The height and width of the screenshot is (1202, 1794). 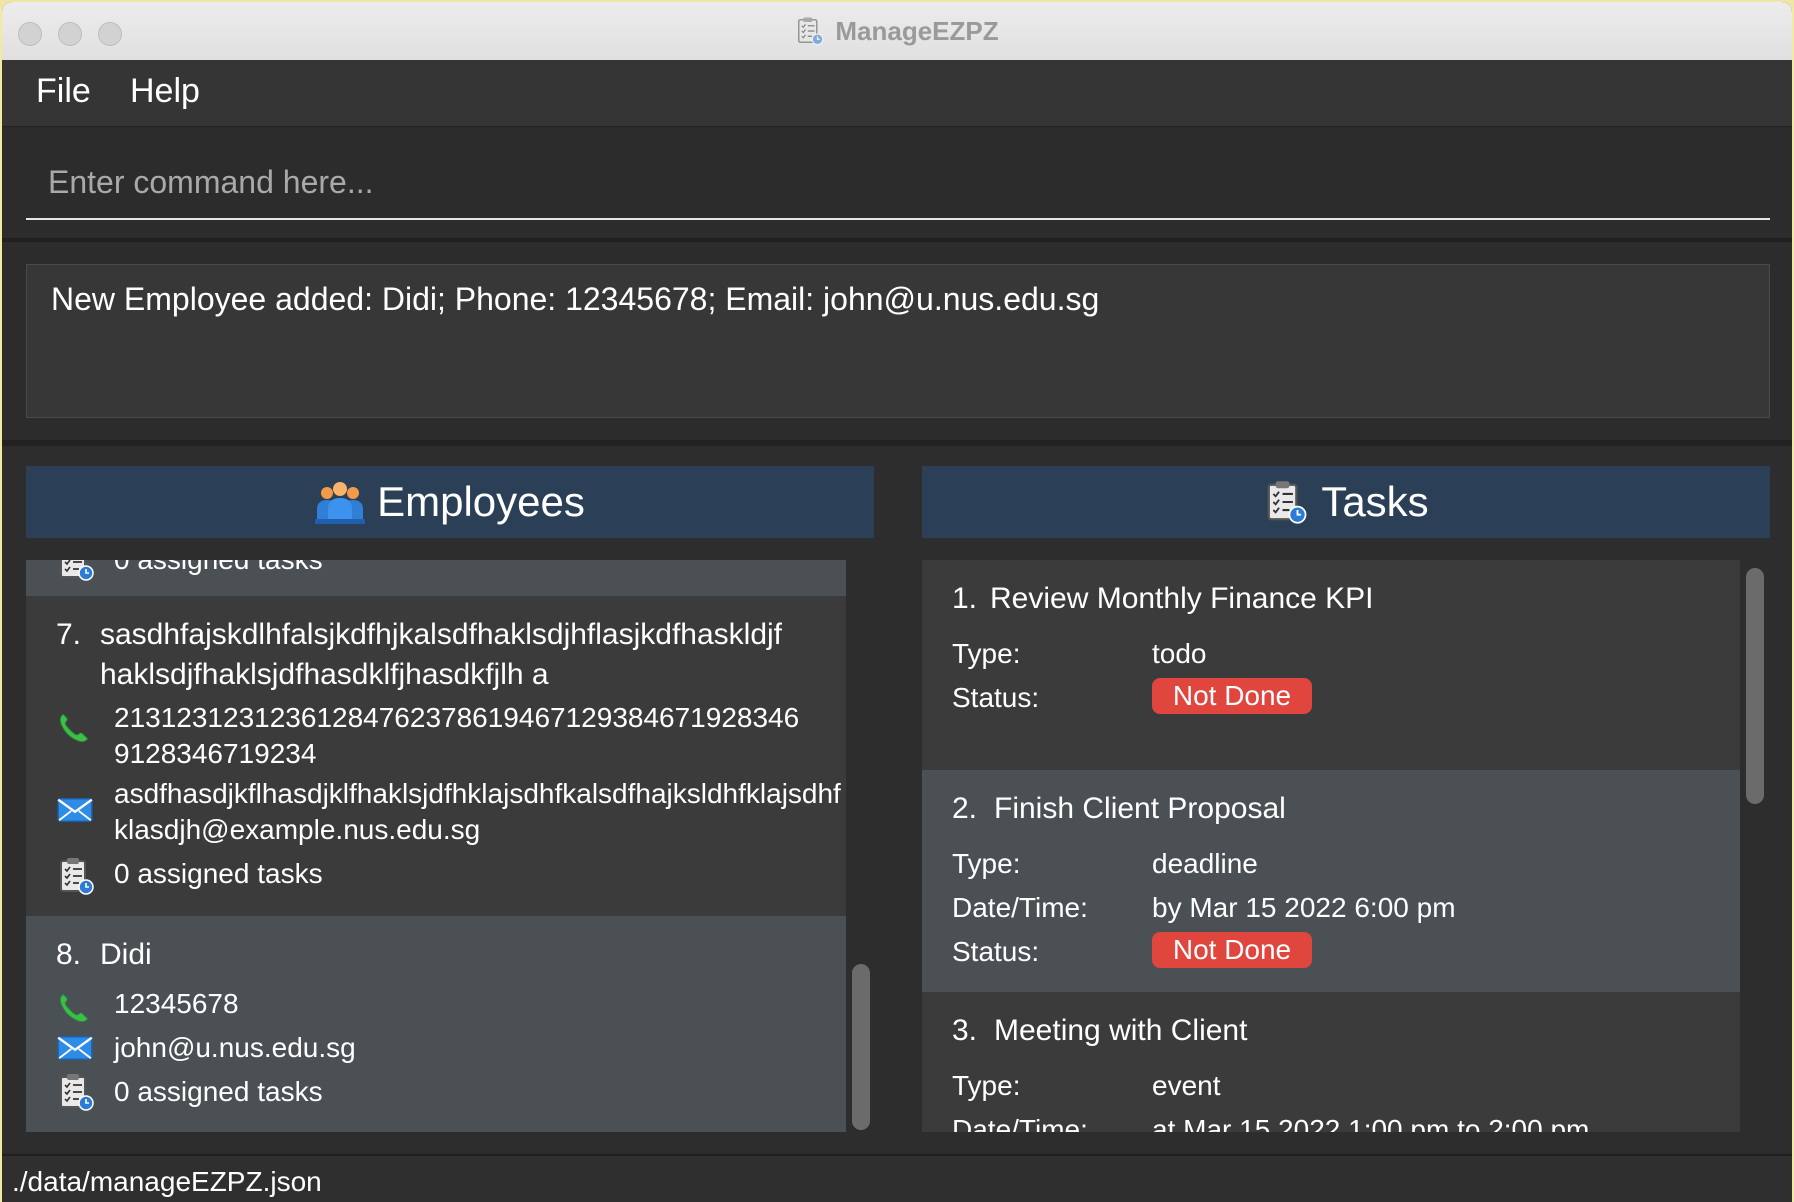 I want to click on task-index: 2., so click(x=965, y=808).